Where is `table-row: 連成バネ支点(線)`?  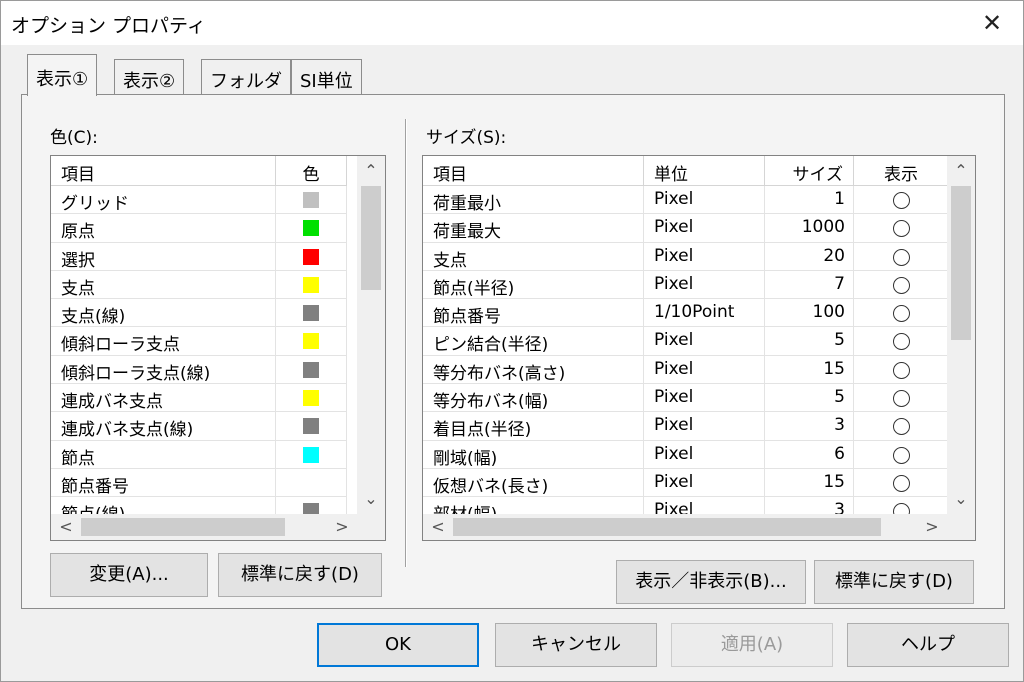
table-row: 連成バネ支点(線) is located at coordinates (199, 426).